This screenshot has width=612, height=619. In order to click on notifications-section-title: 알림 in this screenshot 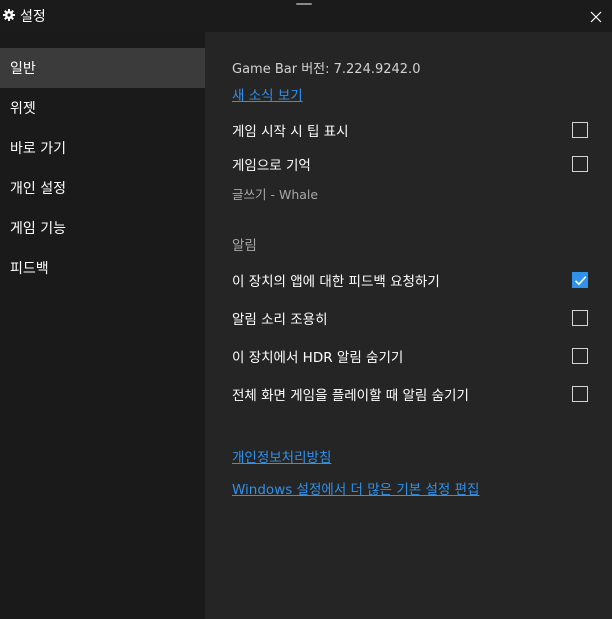, I will do `click(244, 246)`.